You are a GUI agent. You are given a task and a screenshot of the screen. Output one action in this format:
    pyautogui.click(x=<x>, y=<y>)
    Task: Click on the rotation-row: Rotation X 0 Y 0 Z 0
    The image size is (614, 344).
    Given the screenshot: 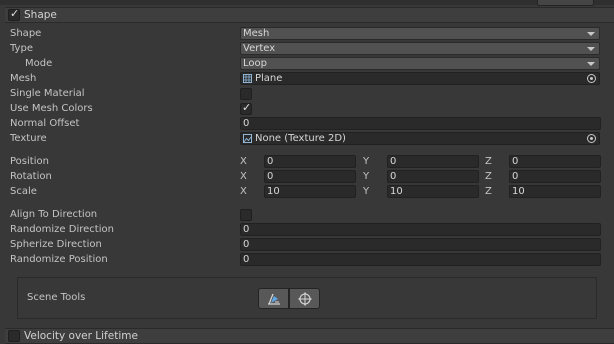 What is the action you would take?
    pyautogui.click(x=307, y=176)
    